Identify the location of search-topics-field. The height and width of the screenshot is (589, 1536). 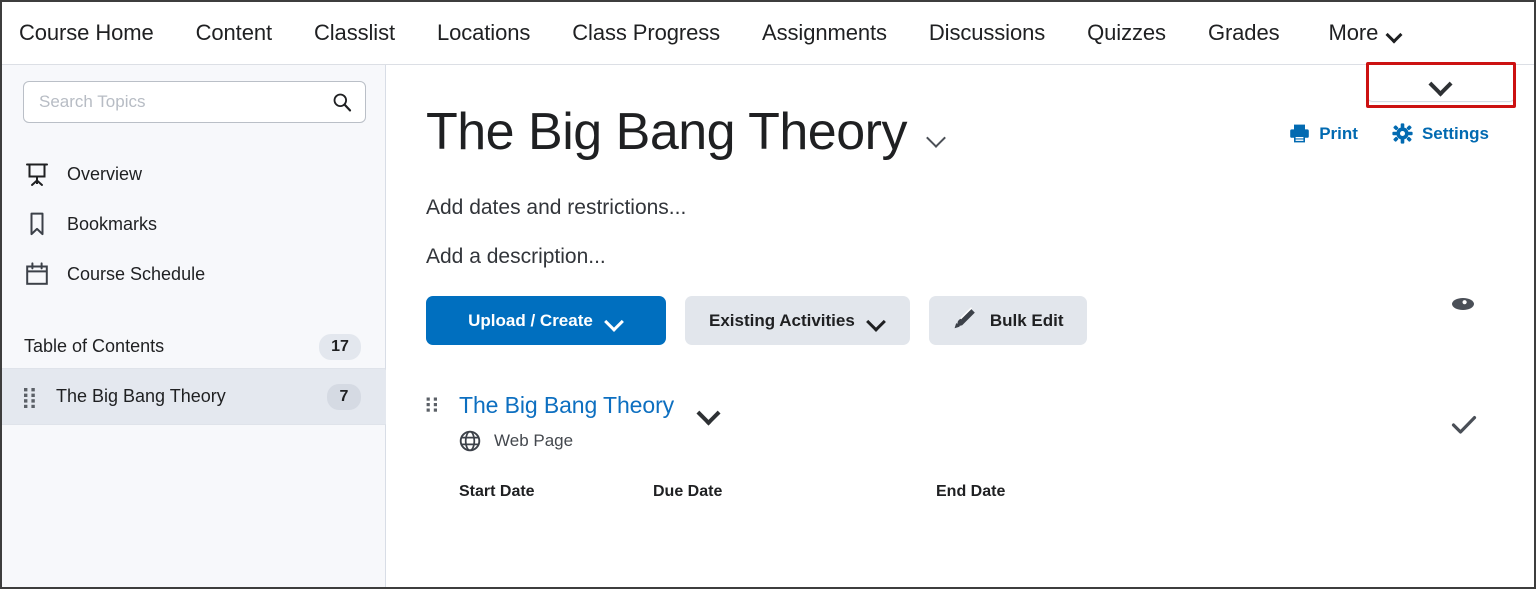
(194, 102).